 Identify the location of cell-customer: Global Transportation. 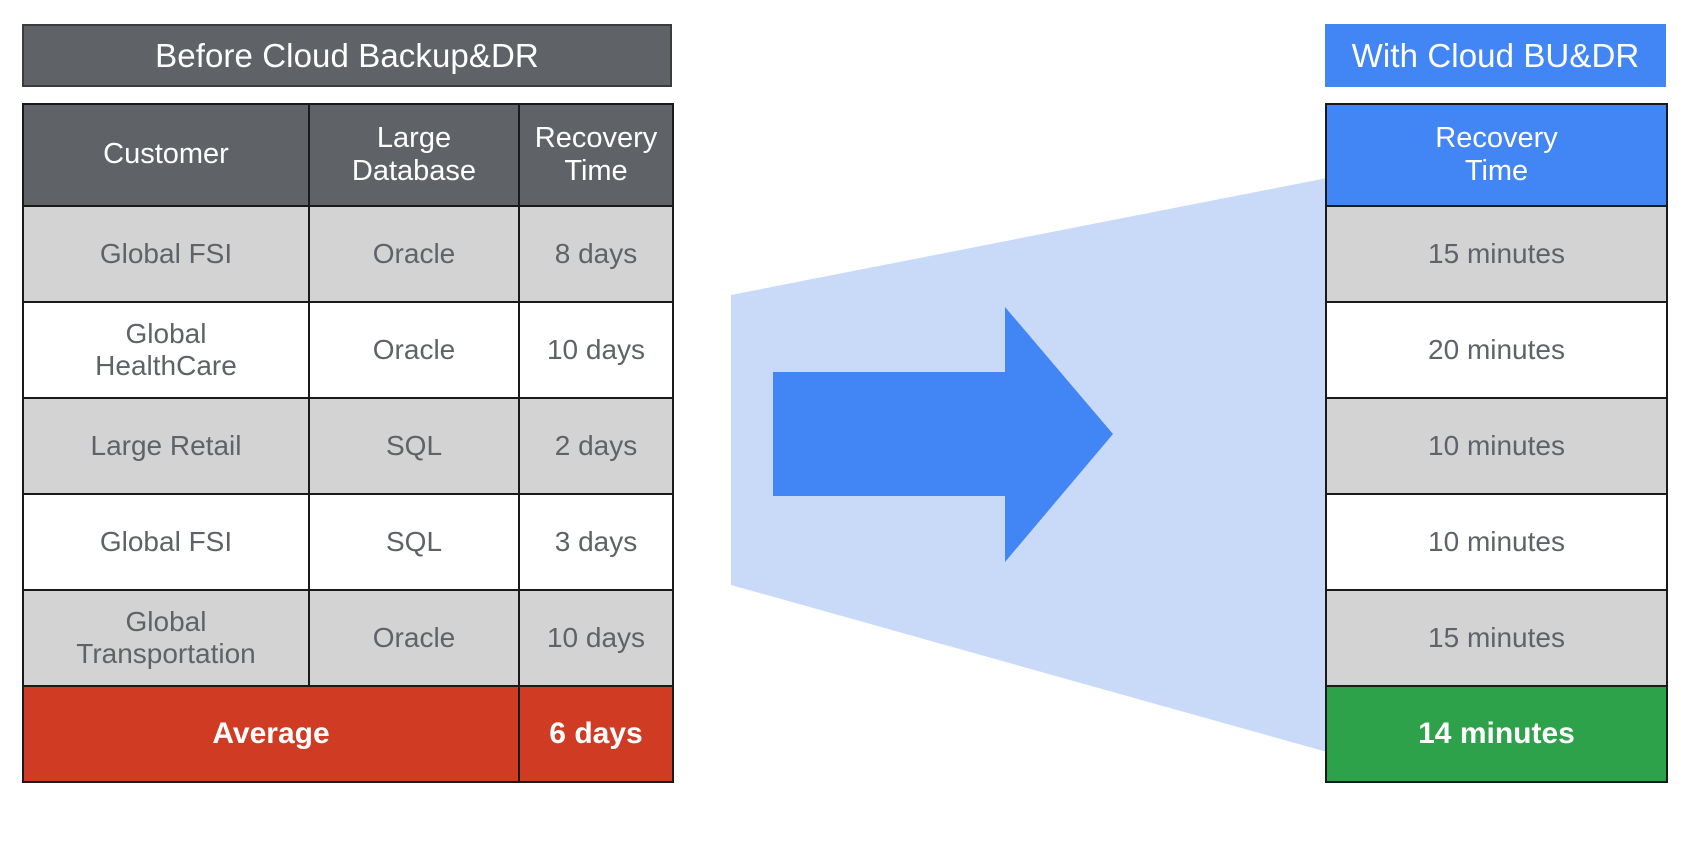
(166, 638).